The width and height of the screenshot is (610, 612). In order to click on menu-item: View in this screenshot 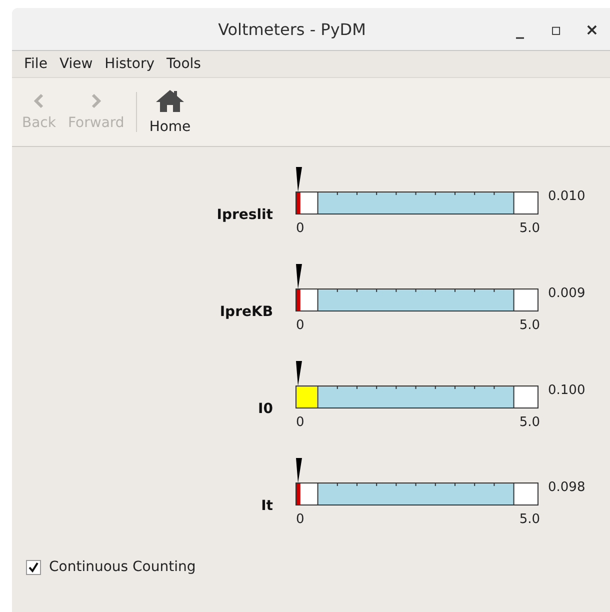, I will do `click(76, 64)`.